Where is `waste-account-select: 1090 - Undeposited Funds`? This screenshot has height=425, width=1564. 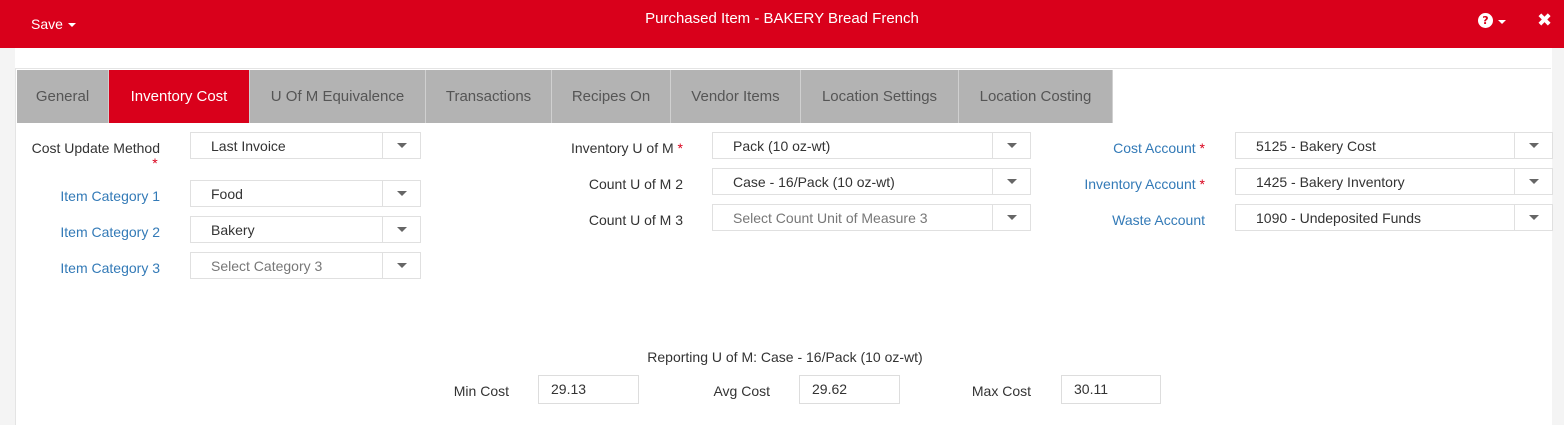
waste-account-select: 1090 - Undeposited Funds is located at coordinates (1394, 217).